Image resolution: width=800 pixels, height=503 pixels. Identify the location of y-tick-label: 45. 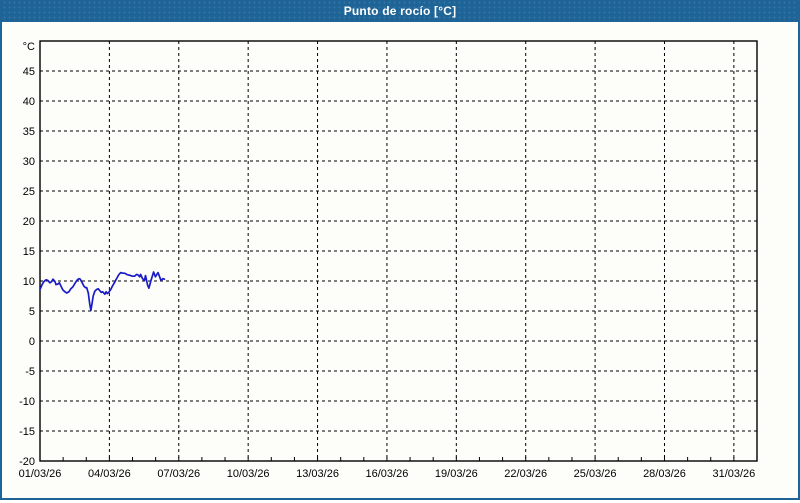
(29, 72).